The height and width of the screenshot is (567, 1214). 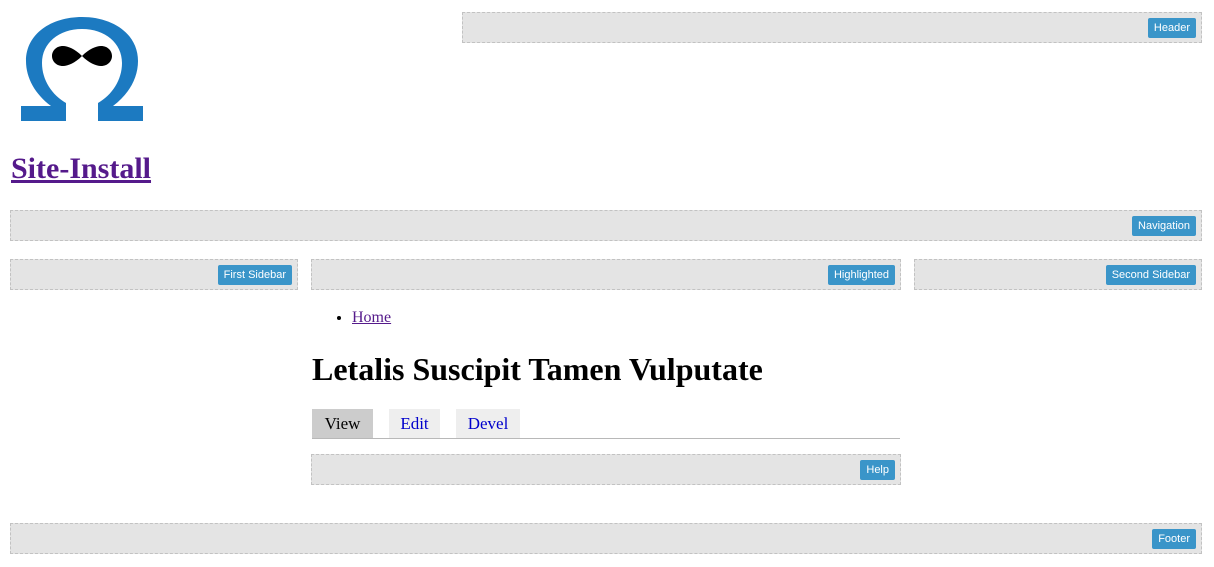 I want to click on region-footer: Footer, so click(x=606, y=538).